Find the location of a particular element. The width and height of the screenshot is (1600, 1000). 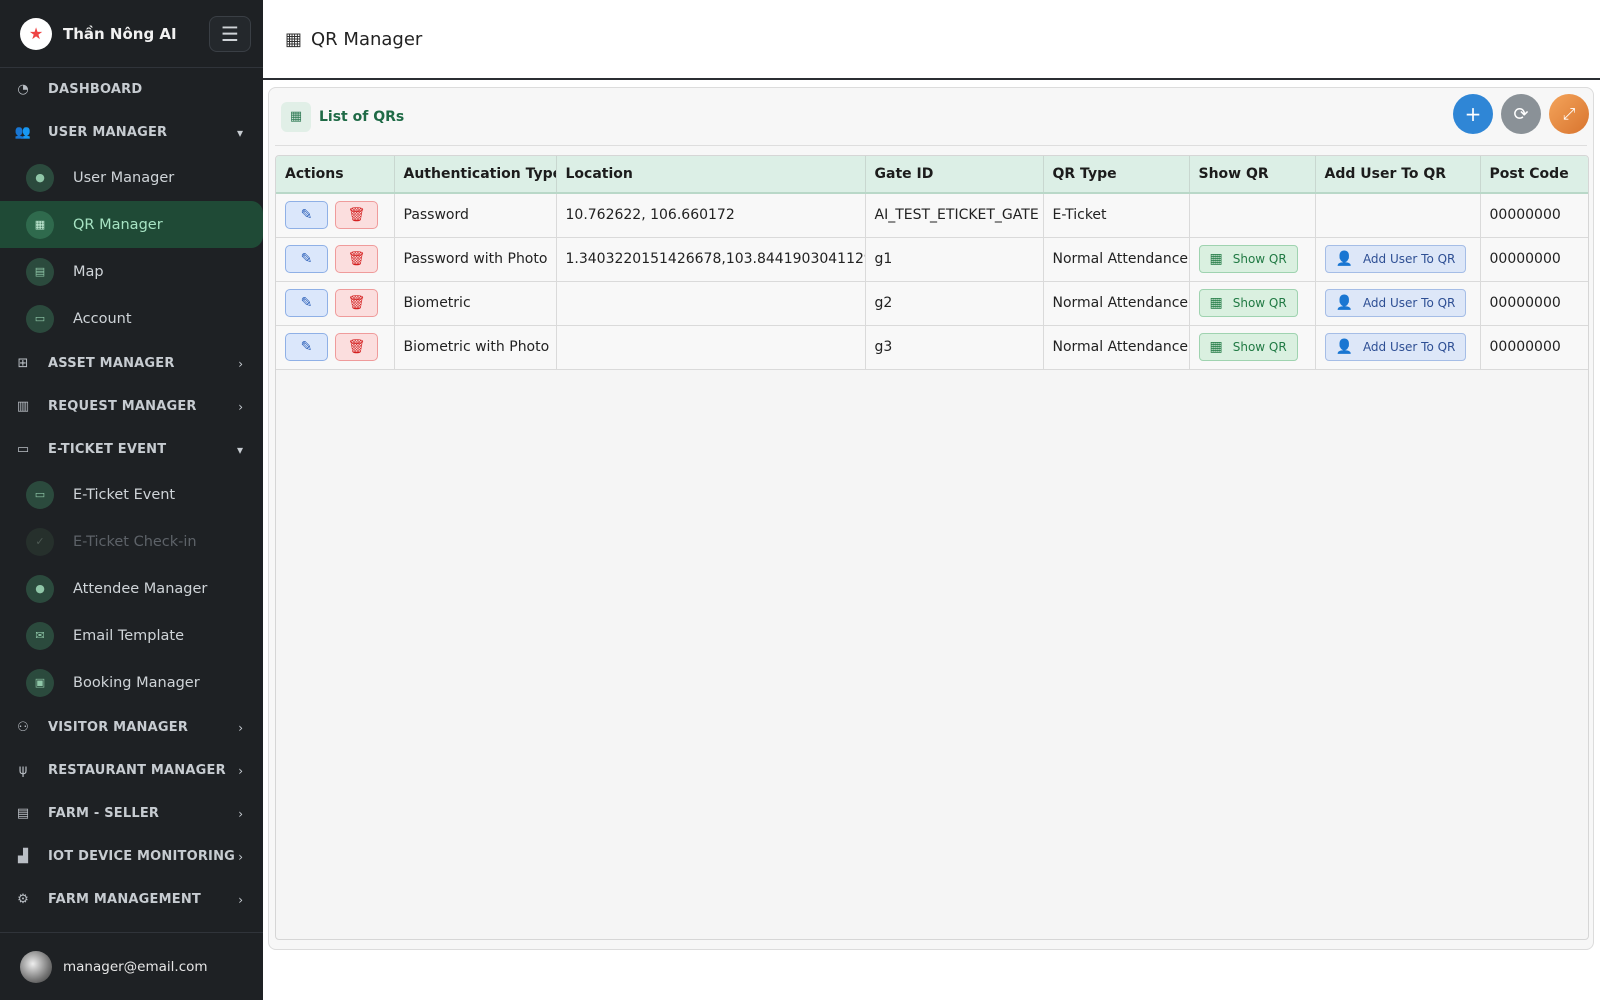

sidebar-item-user-manager: ● User Manager is located at coordinates (131, 177).